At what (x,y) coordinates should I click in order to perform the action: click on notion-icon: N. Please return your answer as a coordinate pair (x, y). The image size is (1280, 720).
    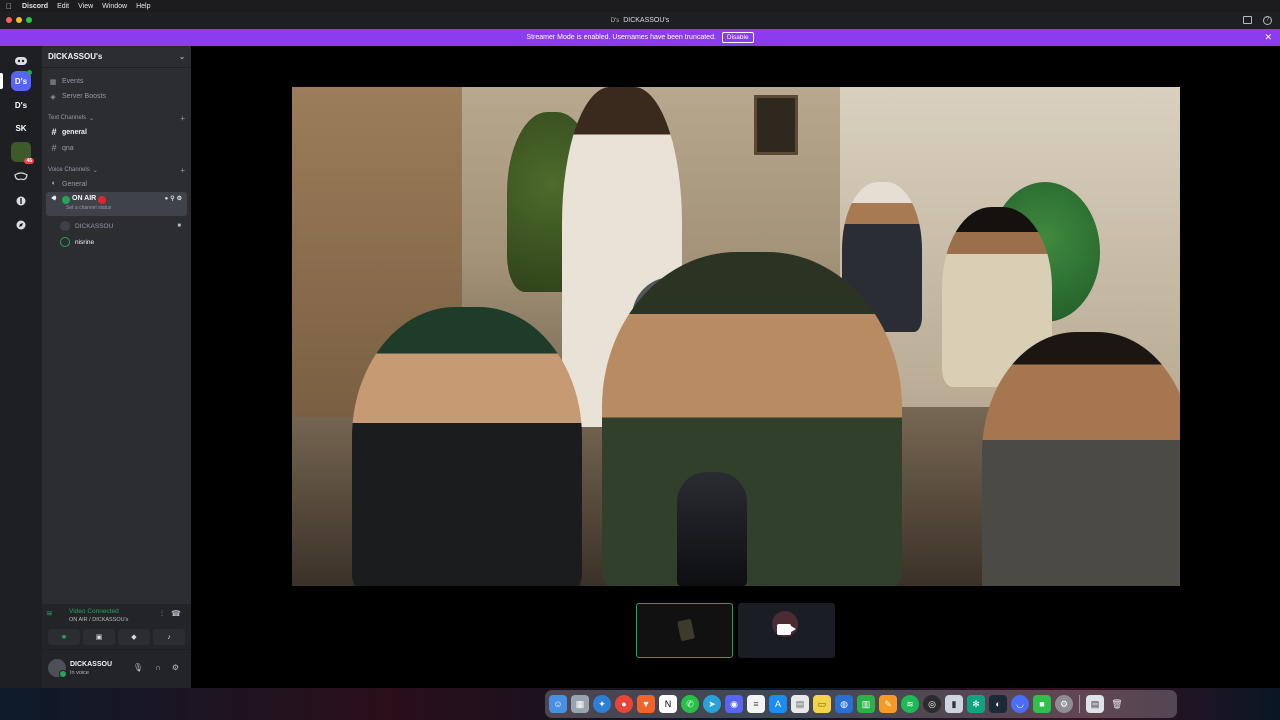
    Looking at the image, I should click on (668, 704).